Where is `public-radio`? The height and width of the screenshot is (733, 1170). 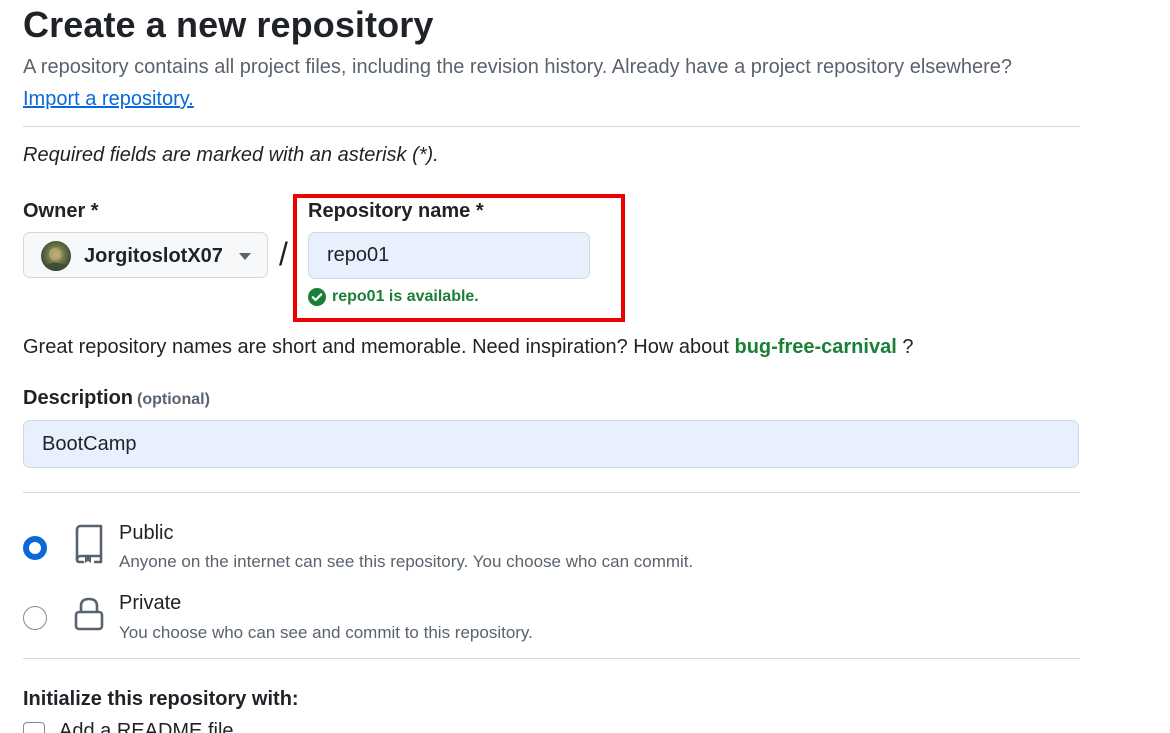
public-radio is located at coordinates (35, 548).